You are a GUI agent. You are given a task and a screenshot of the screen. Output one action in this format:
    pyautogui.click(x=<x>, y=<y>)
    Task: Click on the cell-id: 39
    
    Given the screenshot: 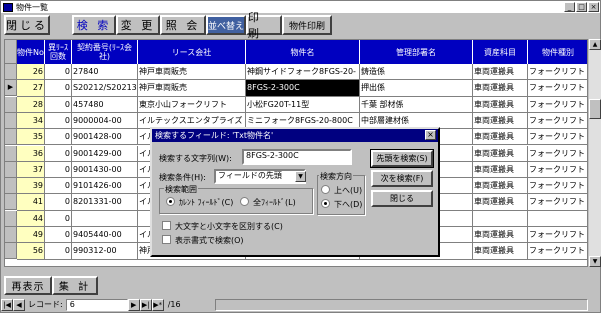 What is the action you would take?
    pyautogui.click(x=31, y=186)
    